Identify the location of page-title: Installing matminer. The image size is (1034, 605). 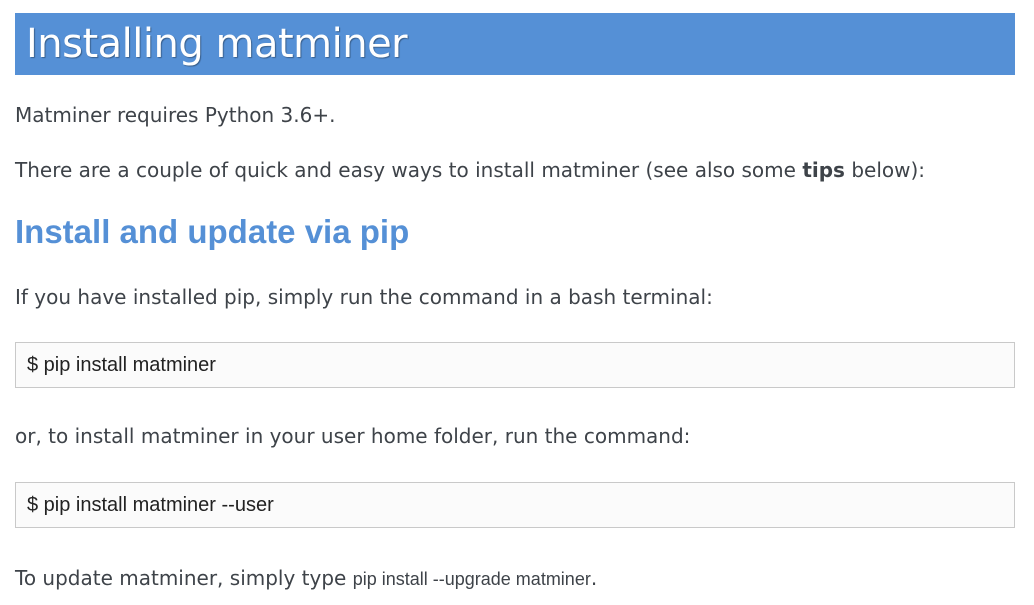
(217, 44).